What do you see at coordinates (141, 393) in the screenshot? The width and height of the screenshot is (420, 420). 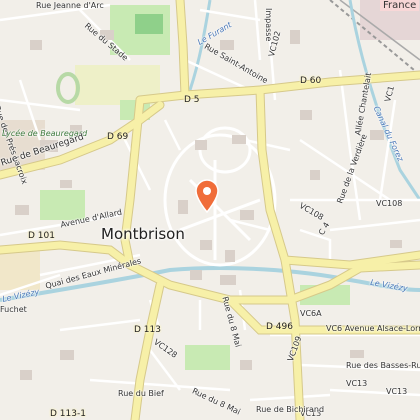 I see `rue-du-bief-label: Rue du Bief` at bounding box center [141, 393].